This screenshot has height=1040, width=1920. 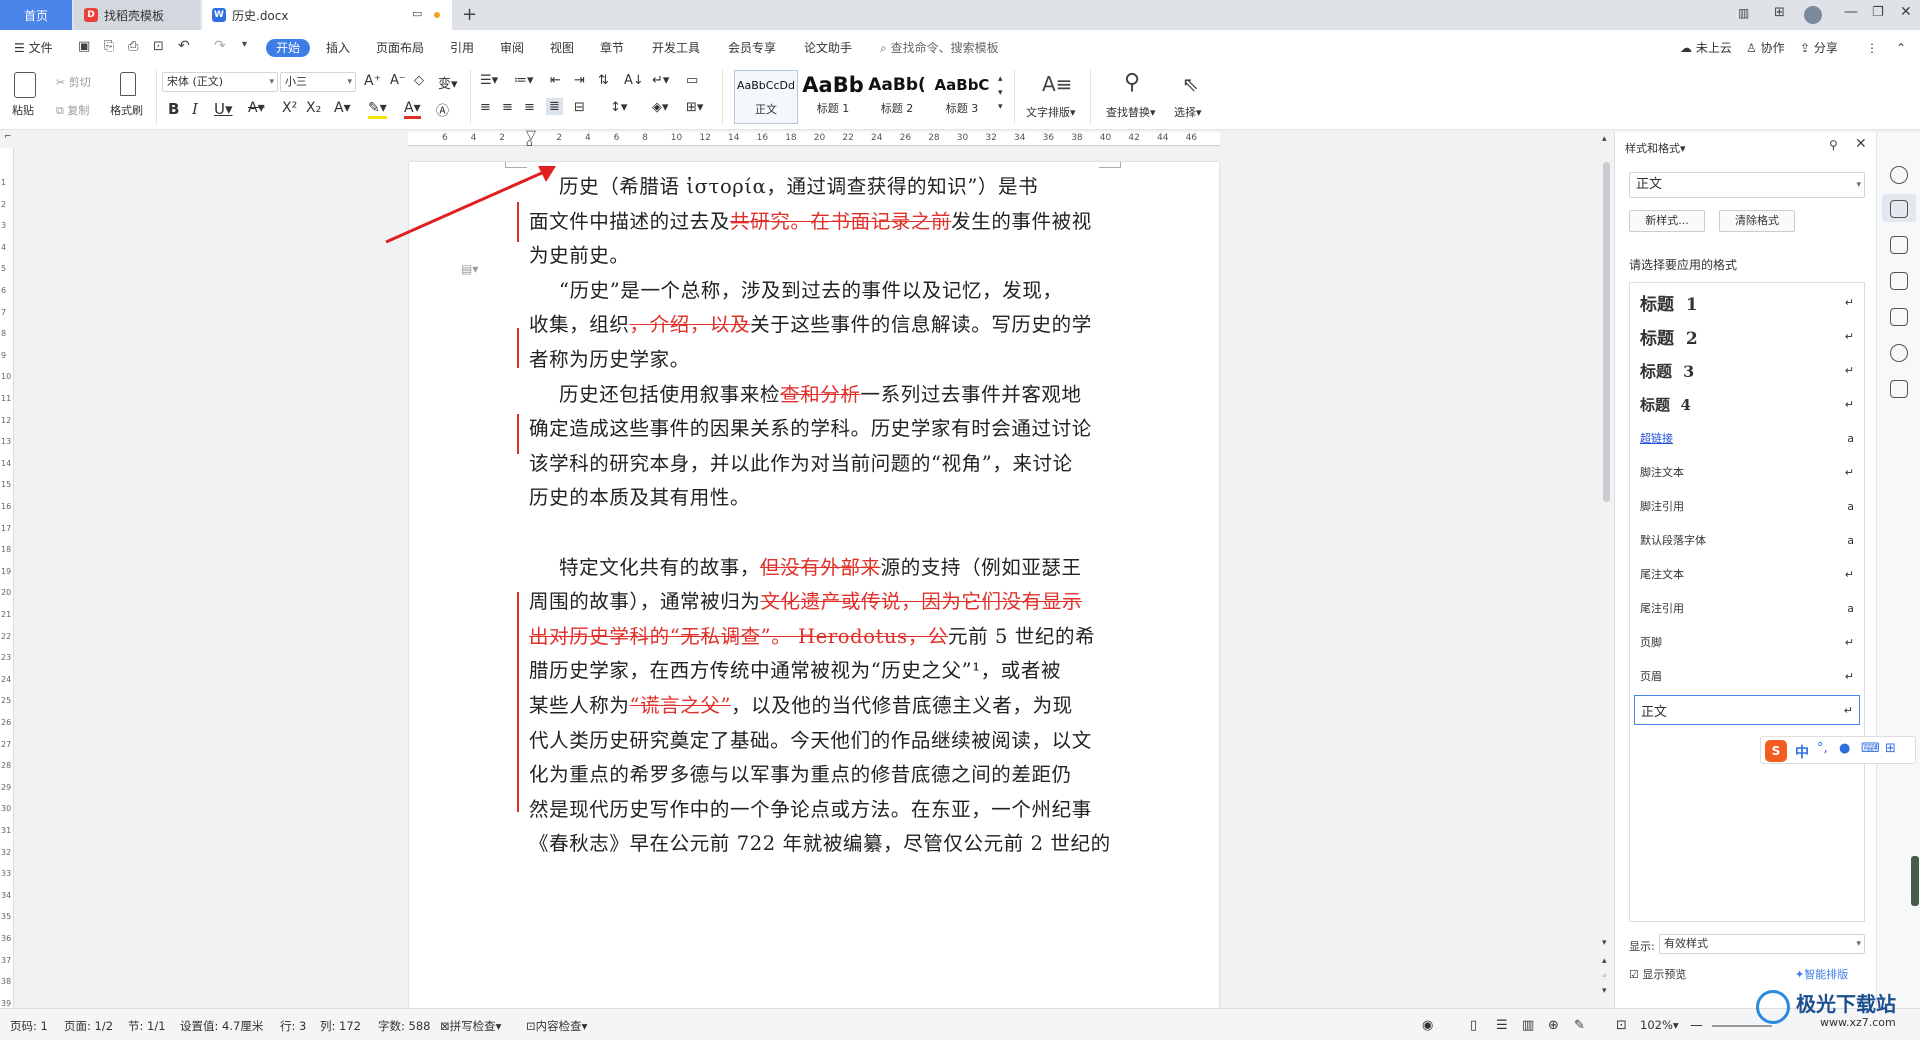 I want to click on ime-apps-icon: ⊞, so click(x=1890, y=748).